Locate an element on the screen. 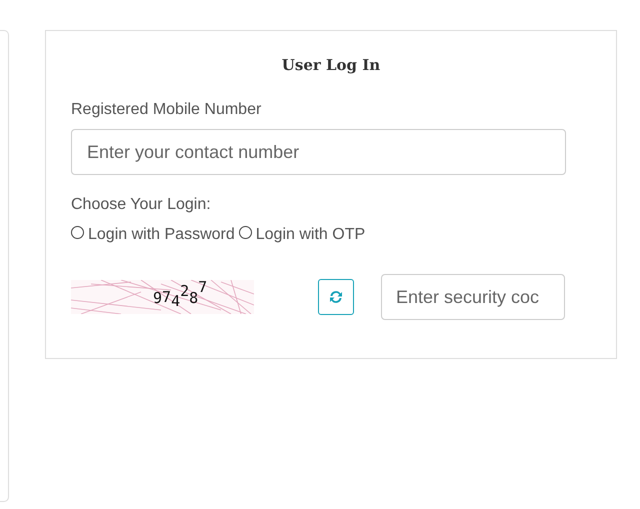  card-title: User Log In is located at coordinates (331, 65).